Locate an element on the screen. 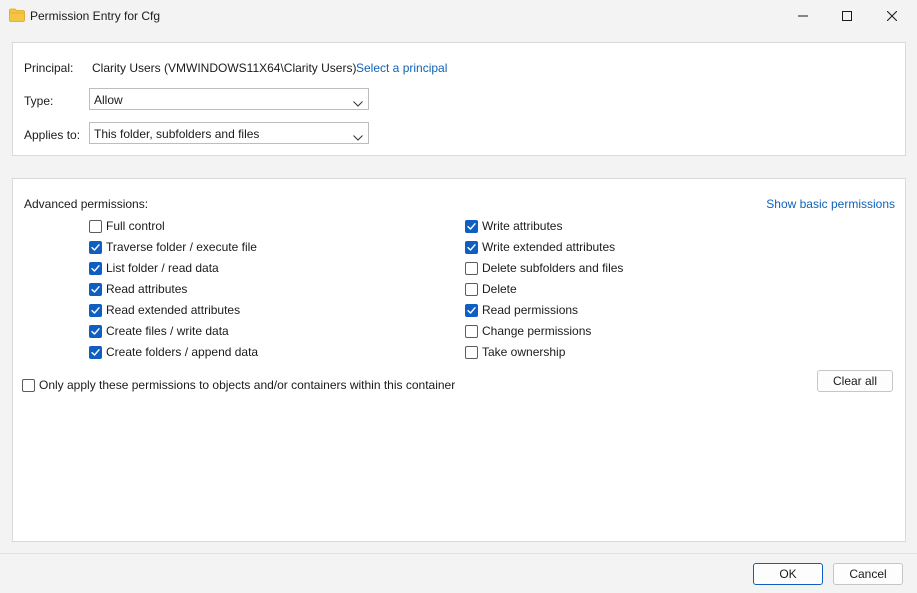 Image resolution: width=917 pixels, height=593 pixels. type-label: Type: is located at coordinates (39, 101).